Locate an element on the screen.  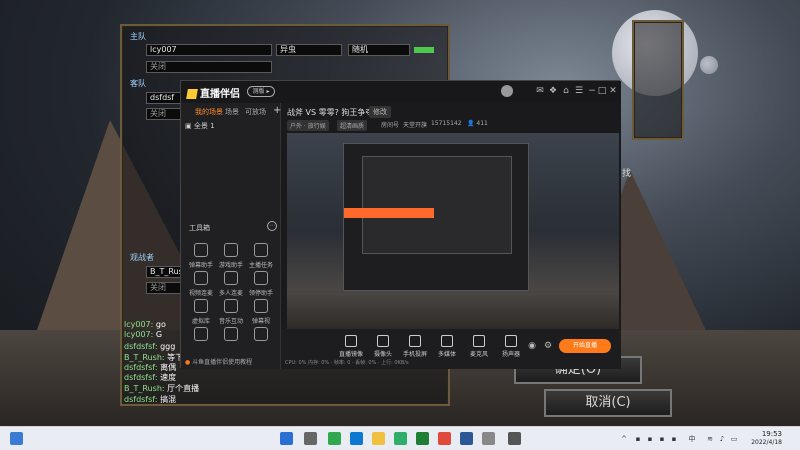
word-icon is located at coordinates (466, 438).